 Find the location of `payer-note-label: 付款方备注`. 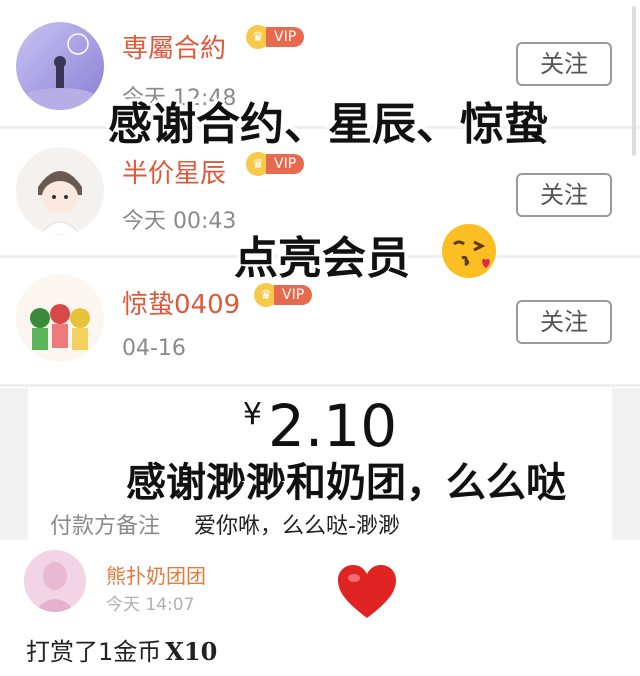

payer-note-label: 付款方备注 is located at coordinates (105, 526).